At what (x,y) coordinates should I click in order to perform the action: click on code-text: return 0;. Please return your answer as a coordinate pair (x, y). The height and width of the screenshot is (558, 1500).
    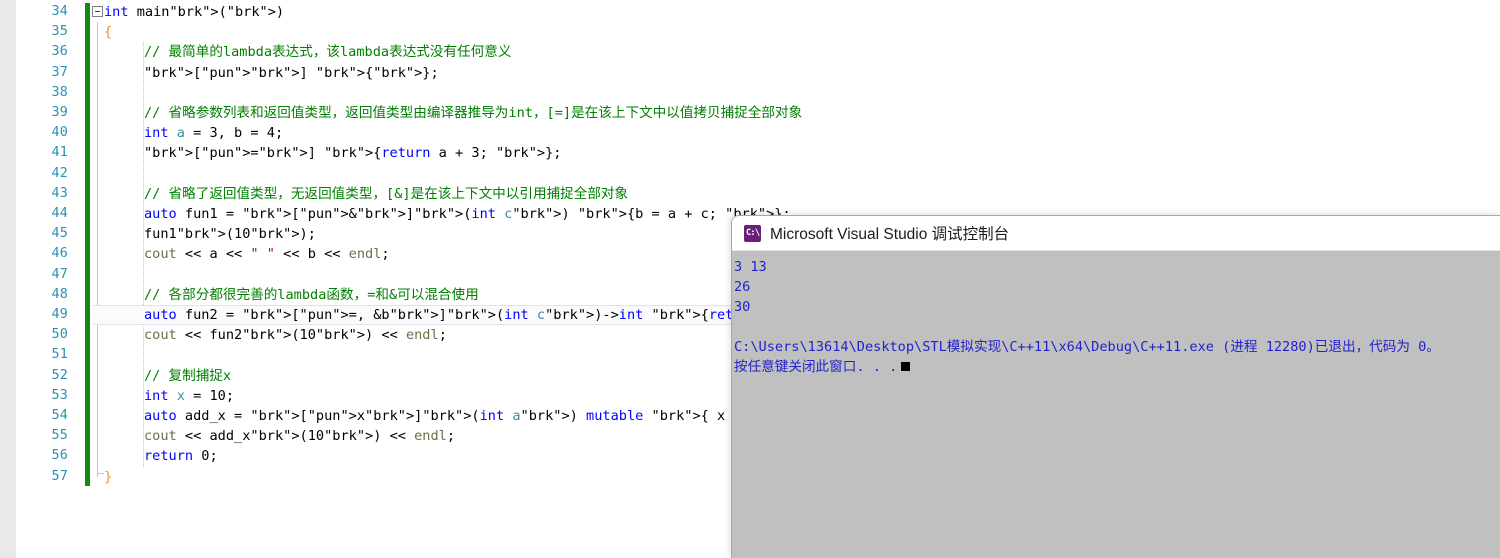
    Looking at the image, I should click on (181, 456).